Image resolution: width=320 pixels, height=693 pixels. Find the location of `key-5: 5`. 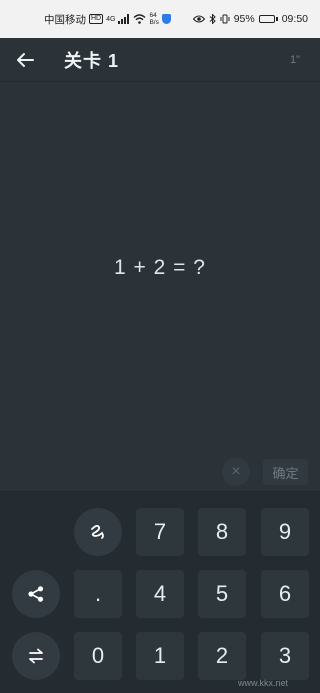

key-5: 5 is located at coordinates (222, 594).